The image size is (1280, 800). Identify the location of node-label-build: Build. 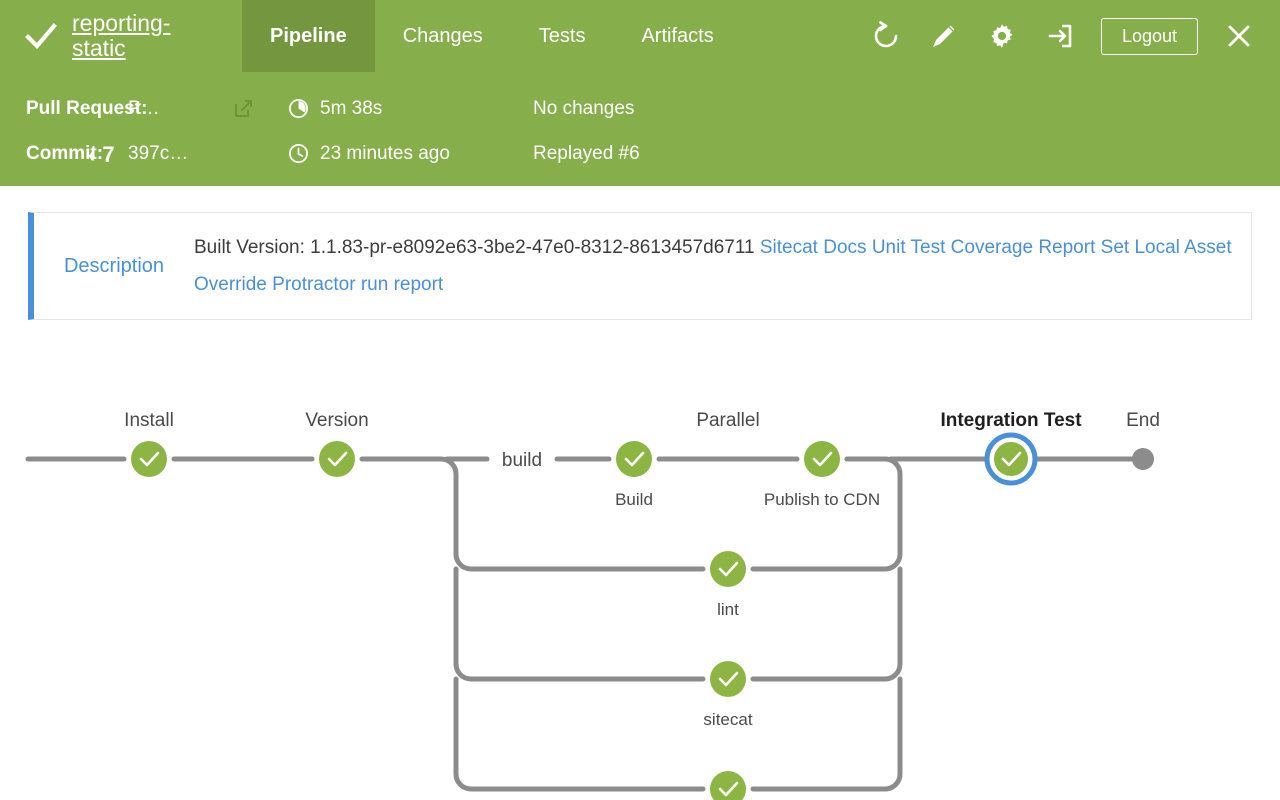
(634, 499).